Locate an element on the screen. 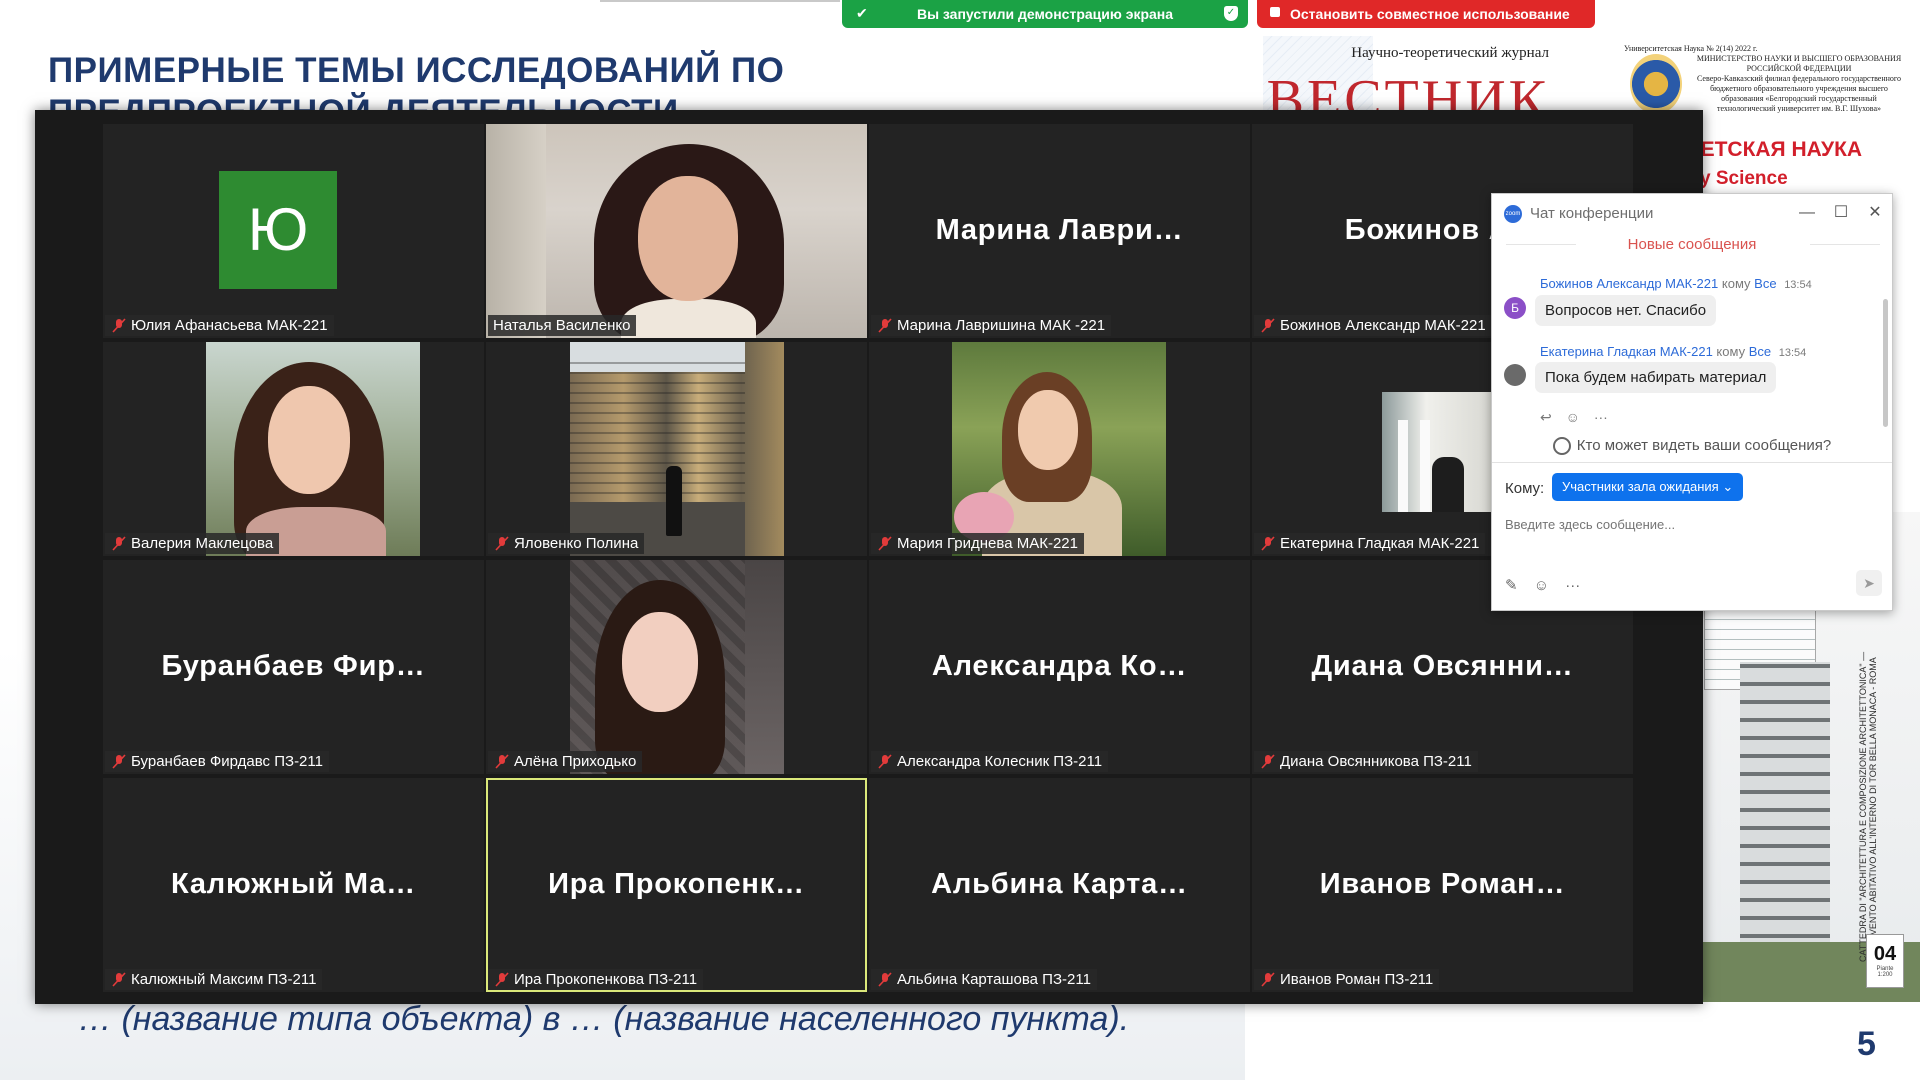 This screenshot has width=1920, height=1080. maximize-icon: ☐ is located at coordinates (1841, 213).